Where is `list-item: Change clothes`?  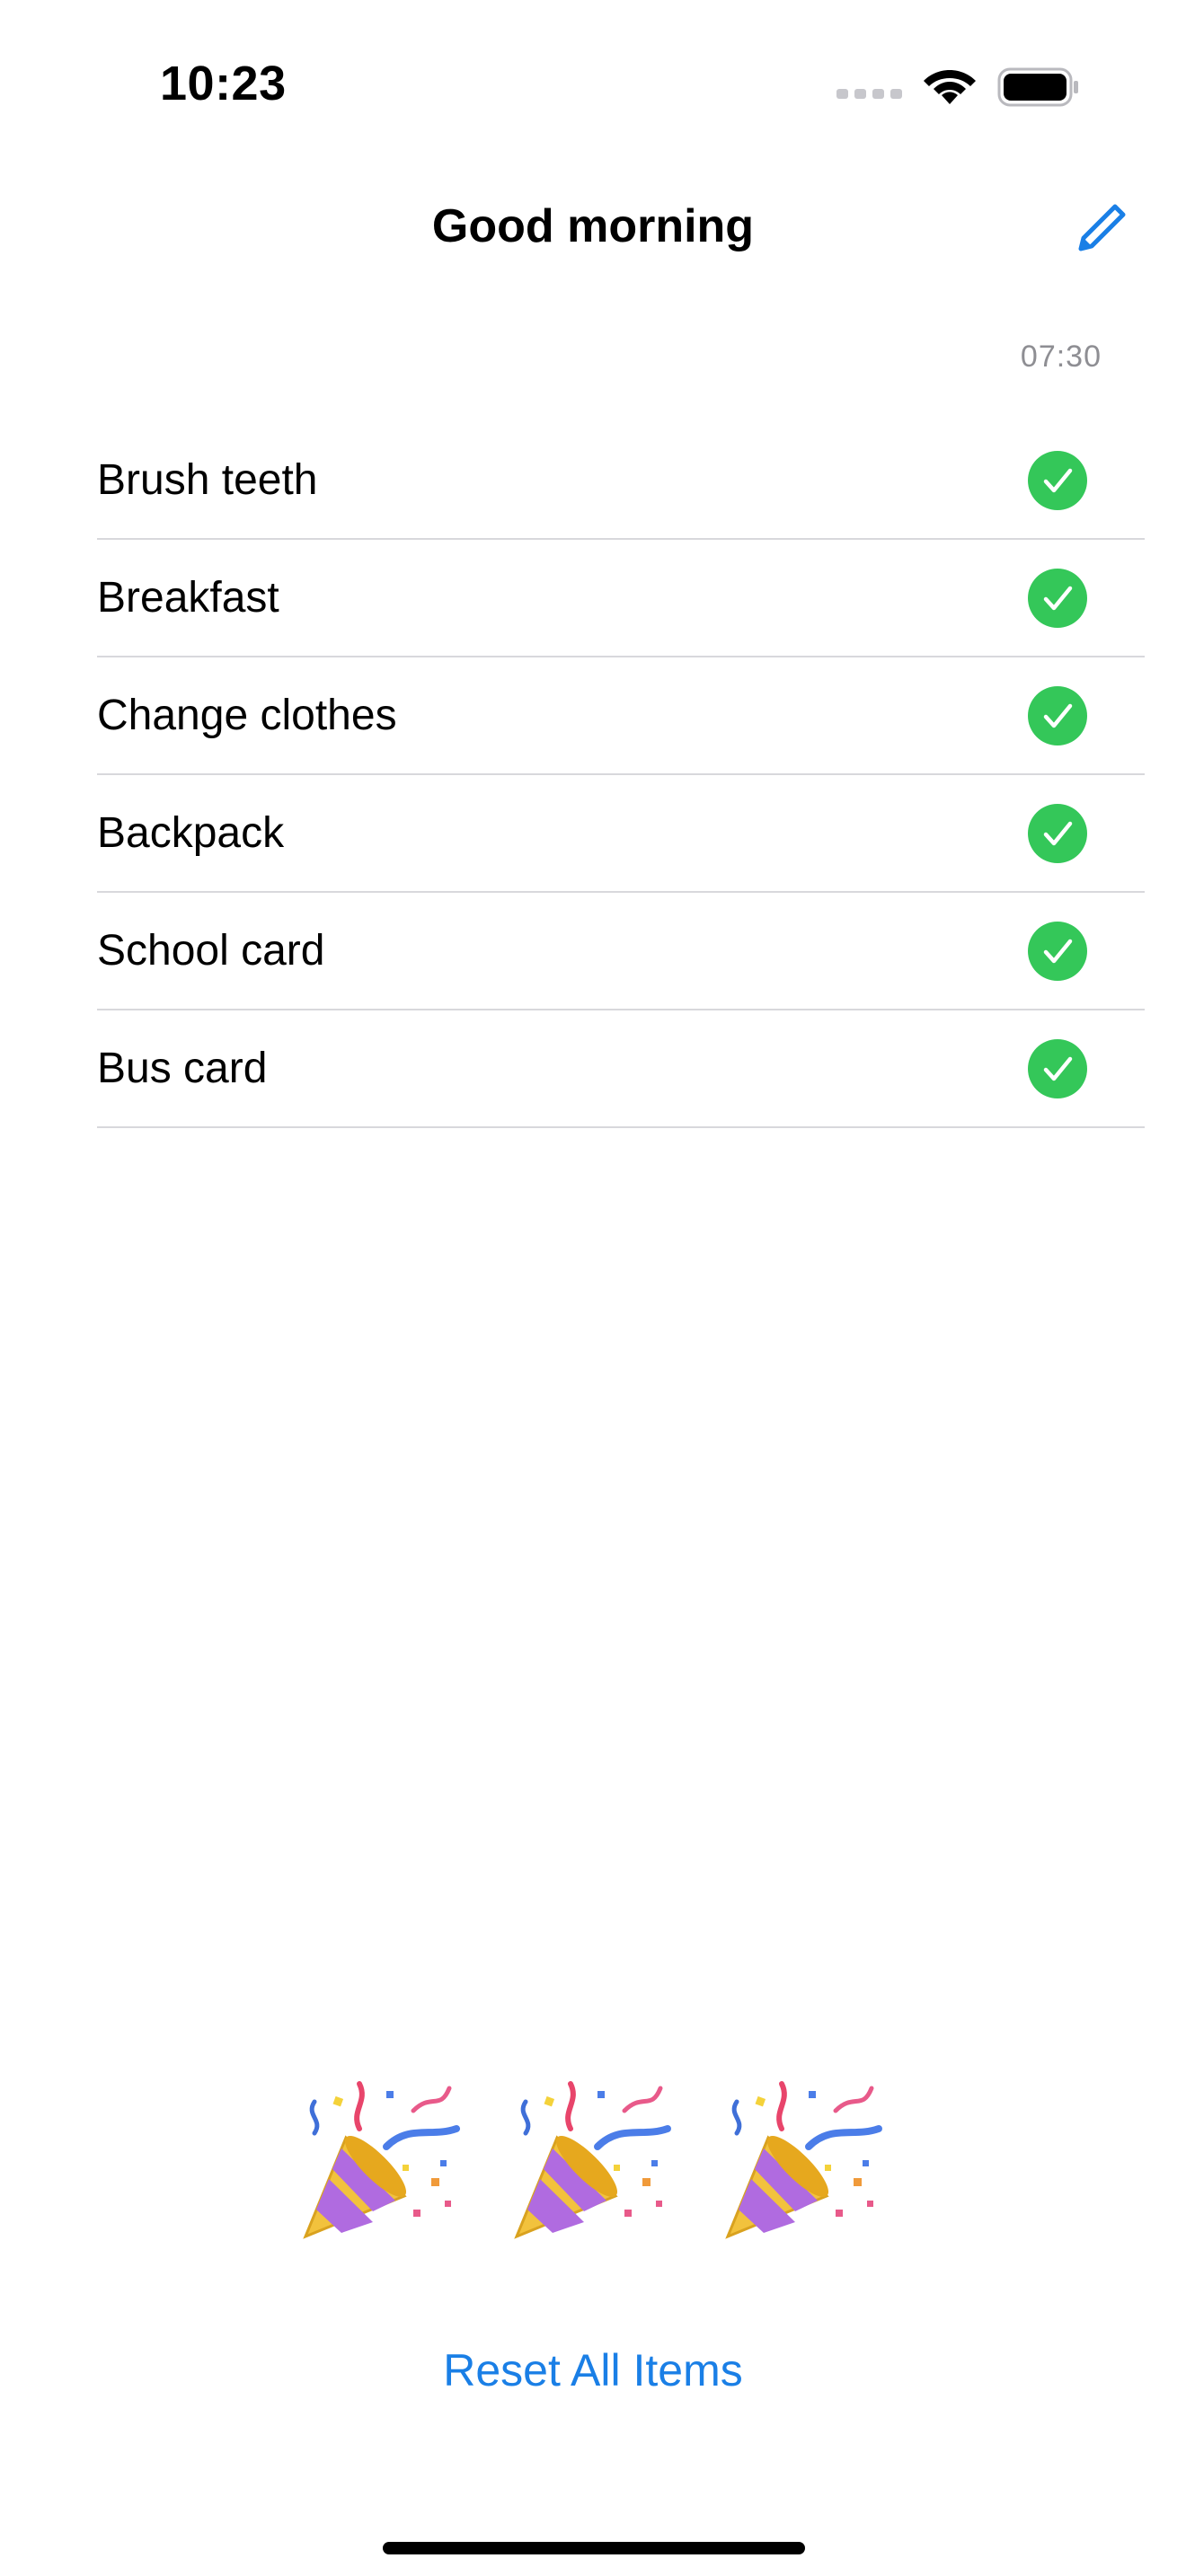
list-item: Change clothes is located at coordinates (621, 716).